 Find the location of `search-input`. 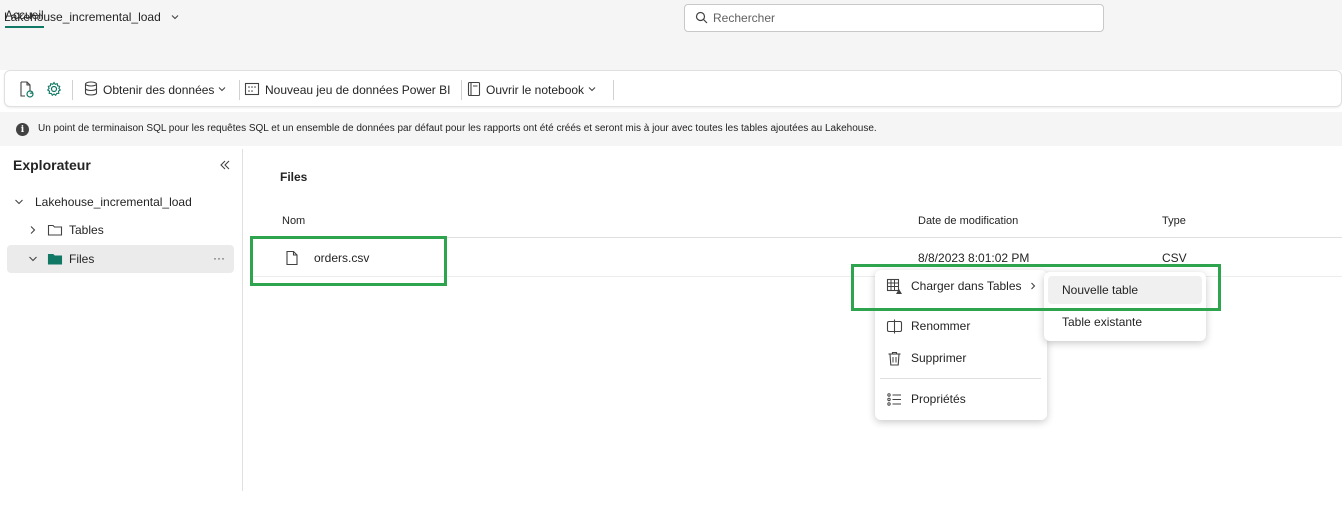

search-input is located at coordinates (903, 18).